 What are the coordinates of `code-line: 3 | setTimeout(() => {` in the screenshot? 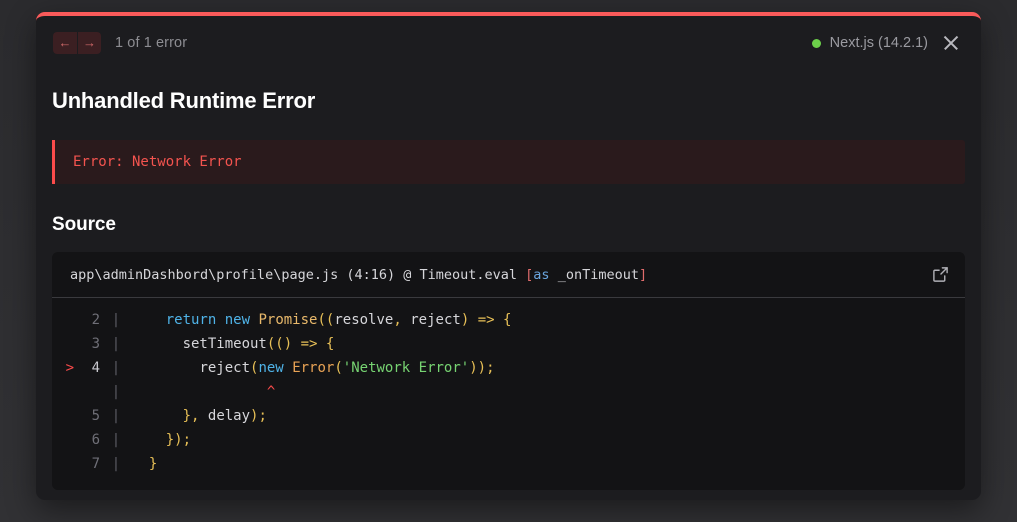 It's located at (508, 344).